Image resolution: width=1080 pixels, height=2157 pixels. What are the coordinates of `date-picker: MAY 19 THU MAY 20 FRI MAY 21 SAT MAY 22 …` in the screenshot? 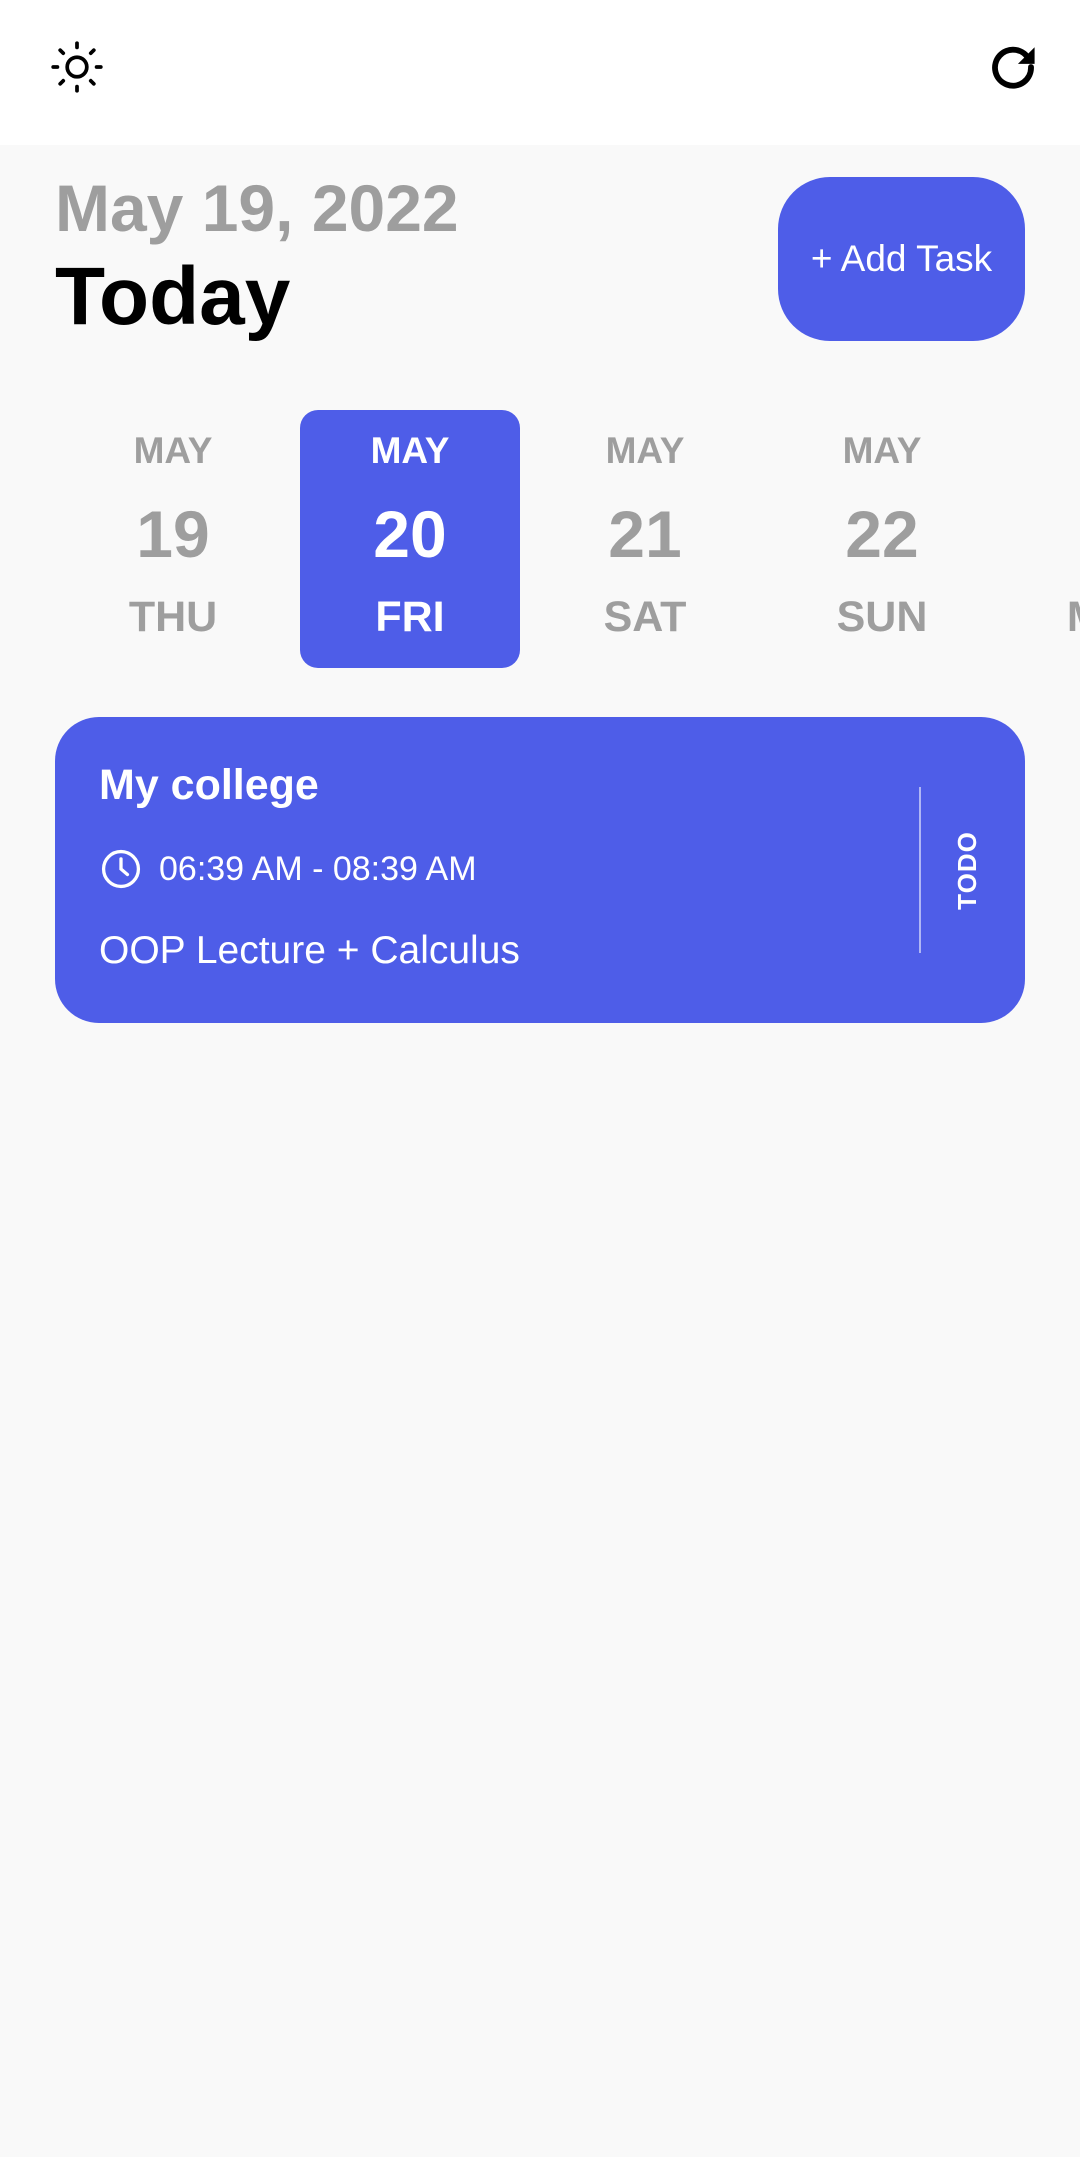 It's located at (540, 539).